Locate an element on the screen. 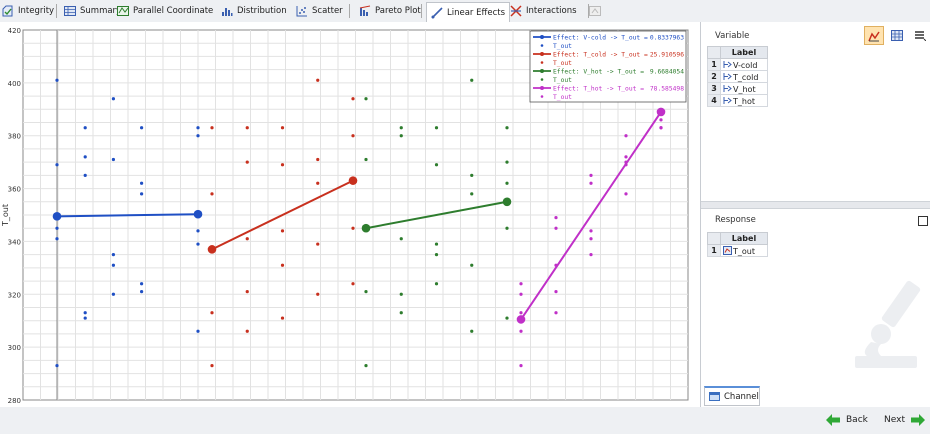  y-tick-label: 360 is located at coordinates (14, 190).